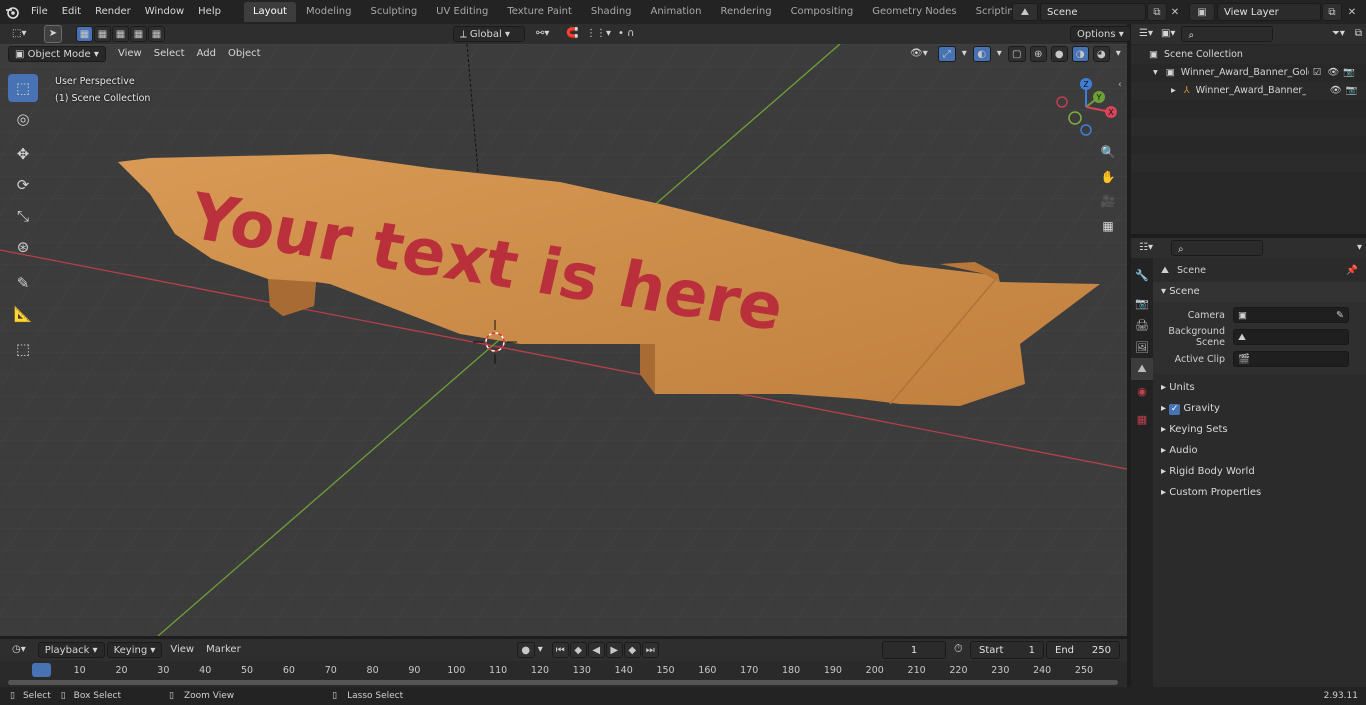  Describe the element at coordinates (41, 670) in the screenshot. I see `playhead` at that location.